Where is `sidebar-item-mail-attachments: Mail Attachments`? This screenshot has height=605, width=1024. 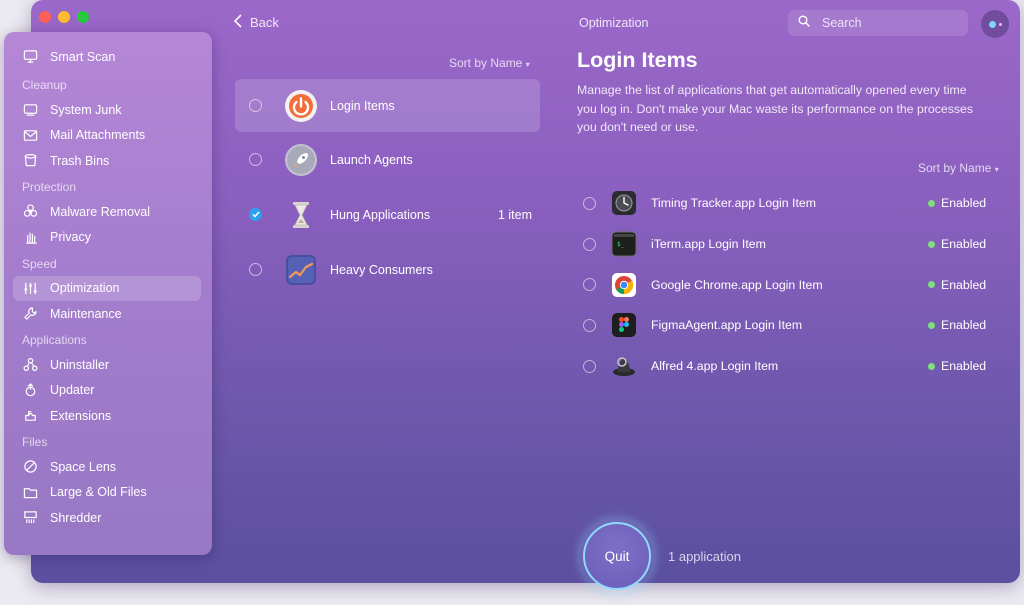 sidebar-item-mail-attachments: Mail Attachments is located at coordinates (103, 136).